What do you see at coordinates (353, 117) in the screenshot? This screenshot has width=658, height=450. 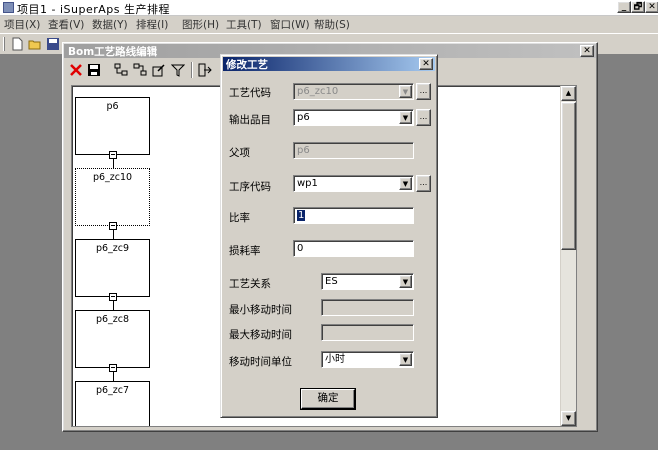 I see `output-item-combo: p6 ▼` at bounding box center [353, 117].